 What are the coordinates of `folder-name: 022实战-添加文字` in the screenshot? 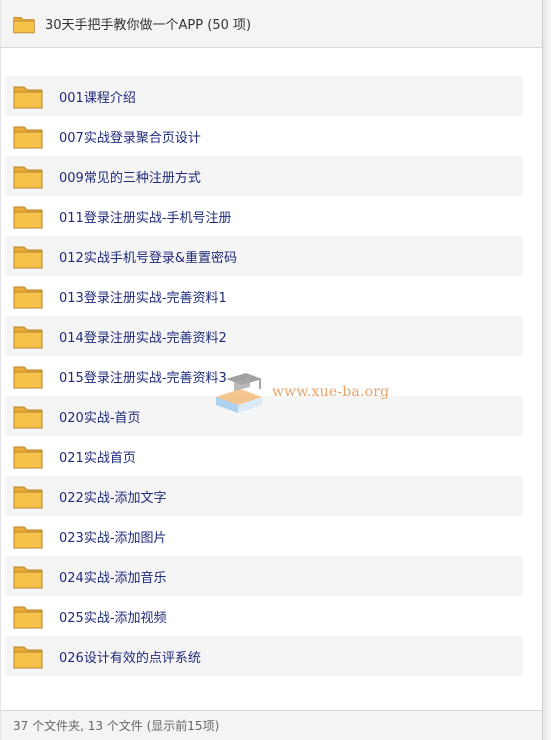 It's located at (113, 498).